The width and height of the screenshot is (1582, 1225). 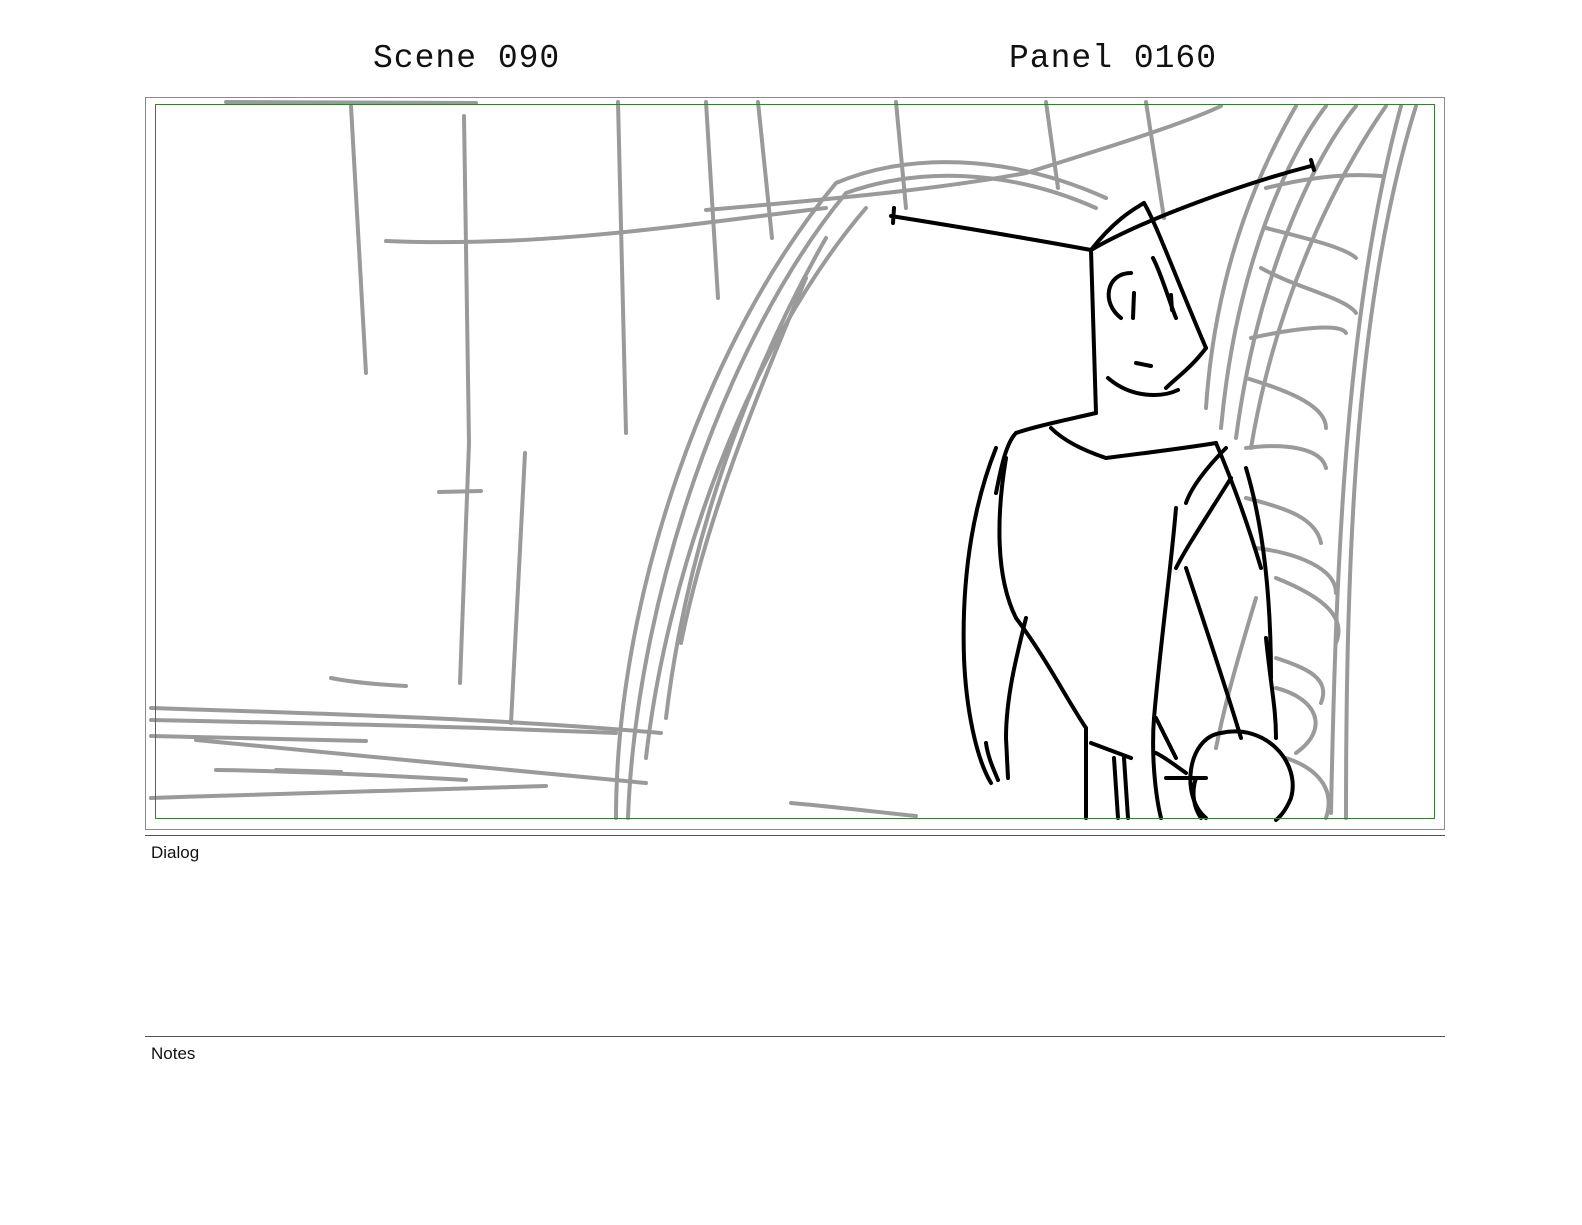 I want to click on notes-divider, so click(x=795, y=1036).